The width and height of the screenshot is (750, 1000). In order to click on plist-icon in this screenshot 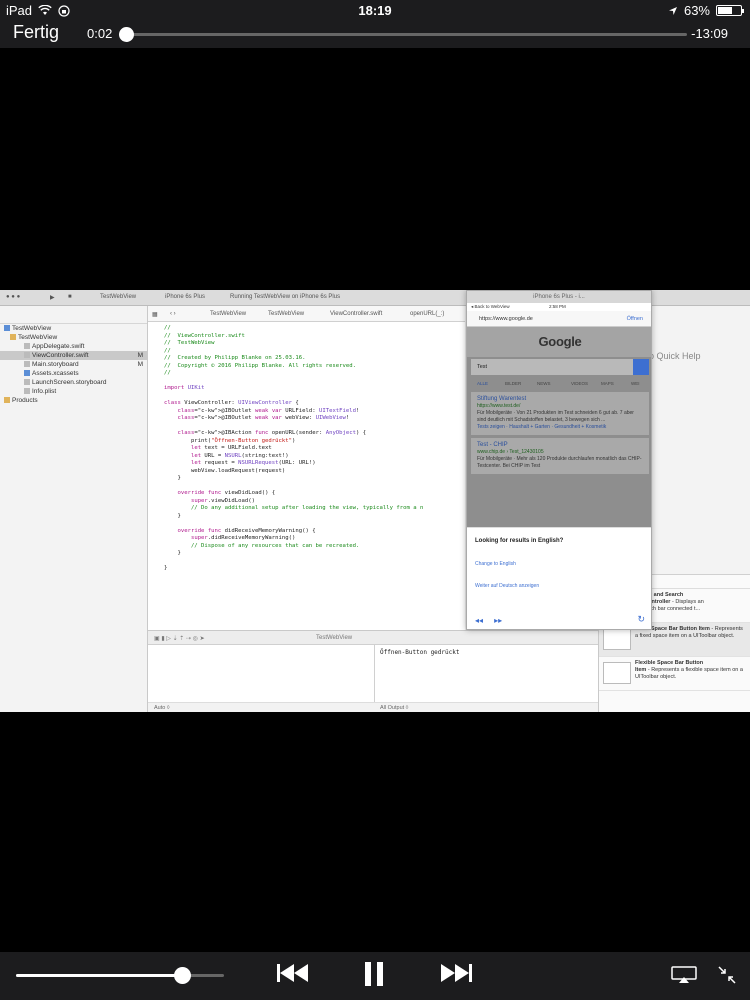, I will do `click(27, 391)`.